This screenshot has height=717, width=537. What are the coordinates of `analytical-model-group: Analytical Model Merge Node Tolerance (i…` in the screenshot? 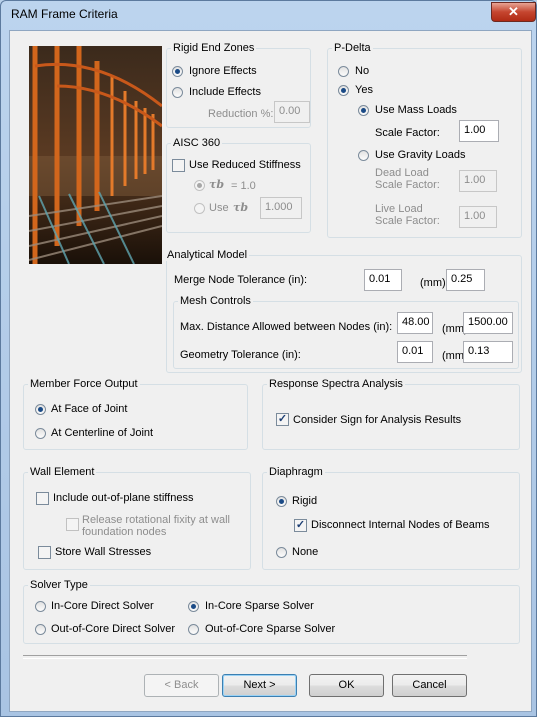 It's located at (343, 311).